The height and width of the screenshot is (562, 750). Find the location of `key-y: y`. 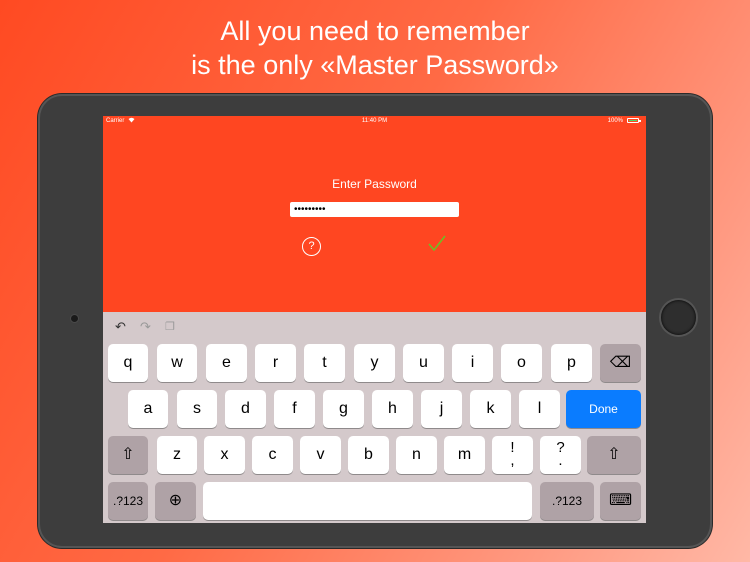

key-y: y is located at coordinates (374, 363).